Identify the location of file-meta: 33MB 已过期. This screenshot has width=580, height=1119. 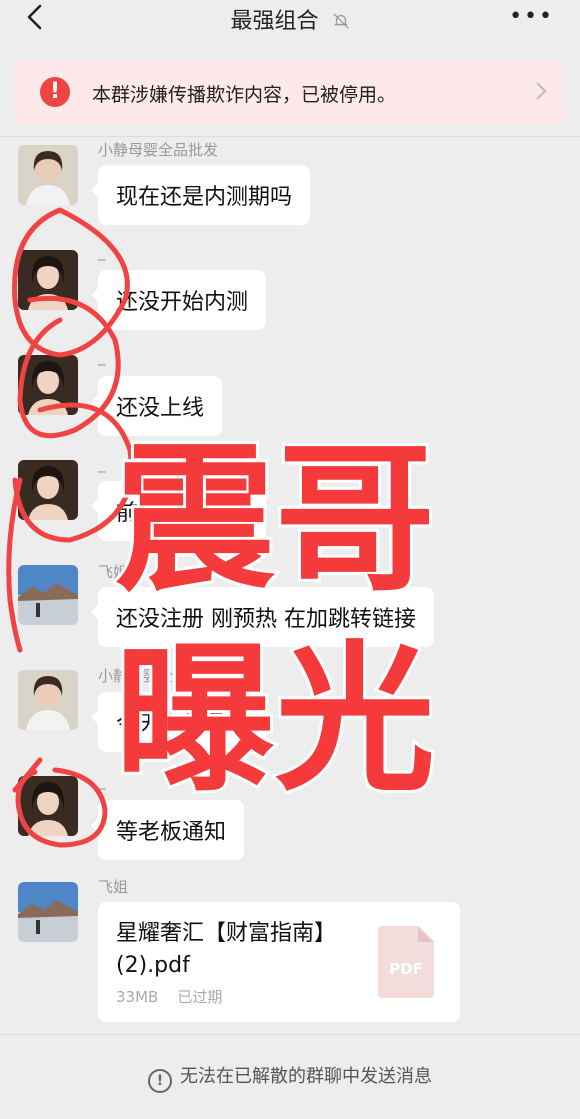
(169, 996).